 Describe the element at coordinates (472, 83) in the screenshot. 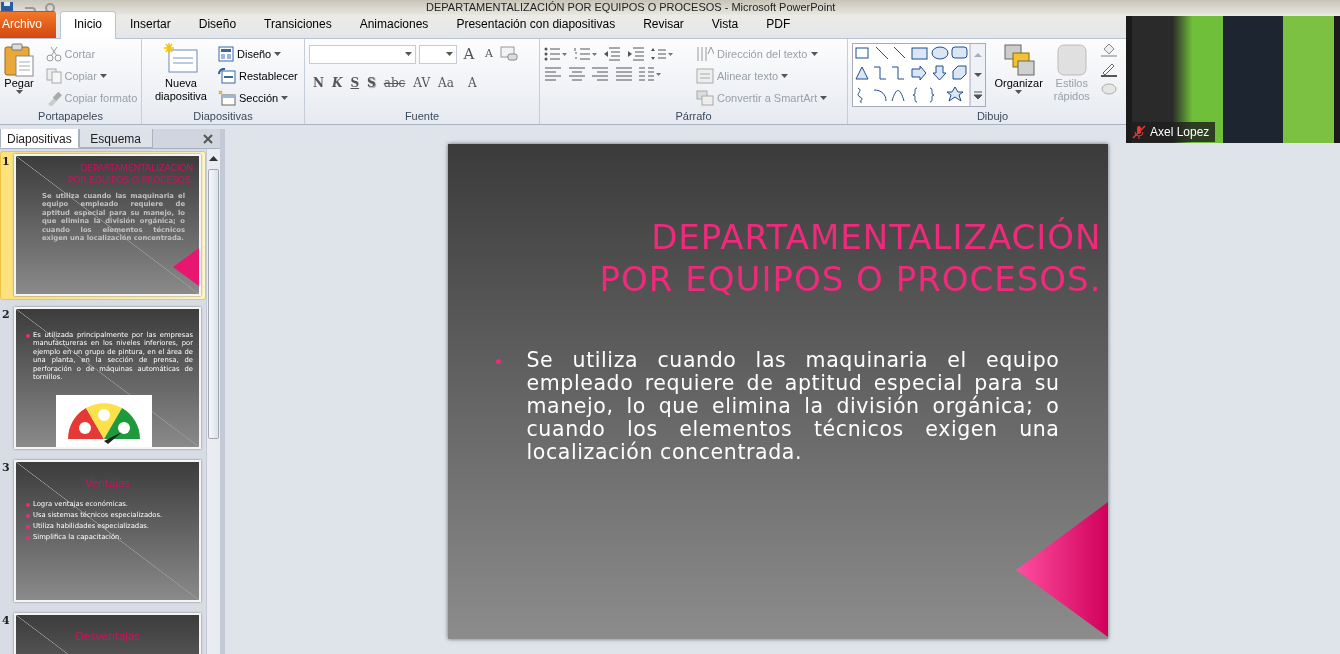

I see `font-color-button: A` at that location.